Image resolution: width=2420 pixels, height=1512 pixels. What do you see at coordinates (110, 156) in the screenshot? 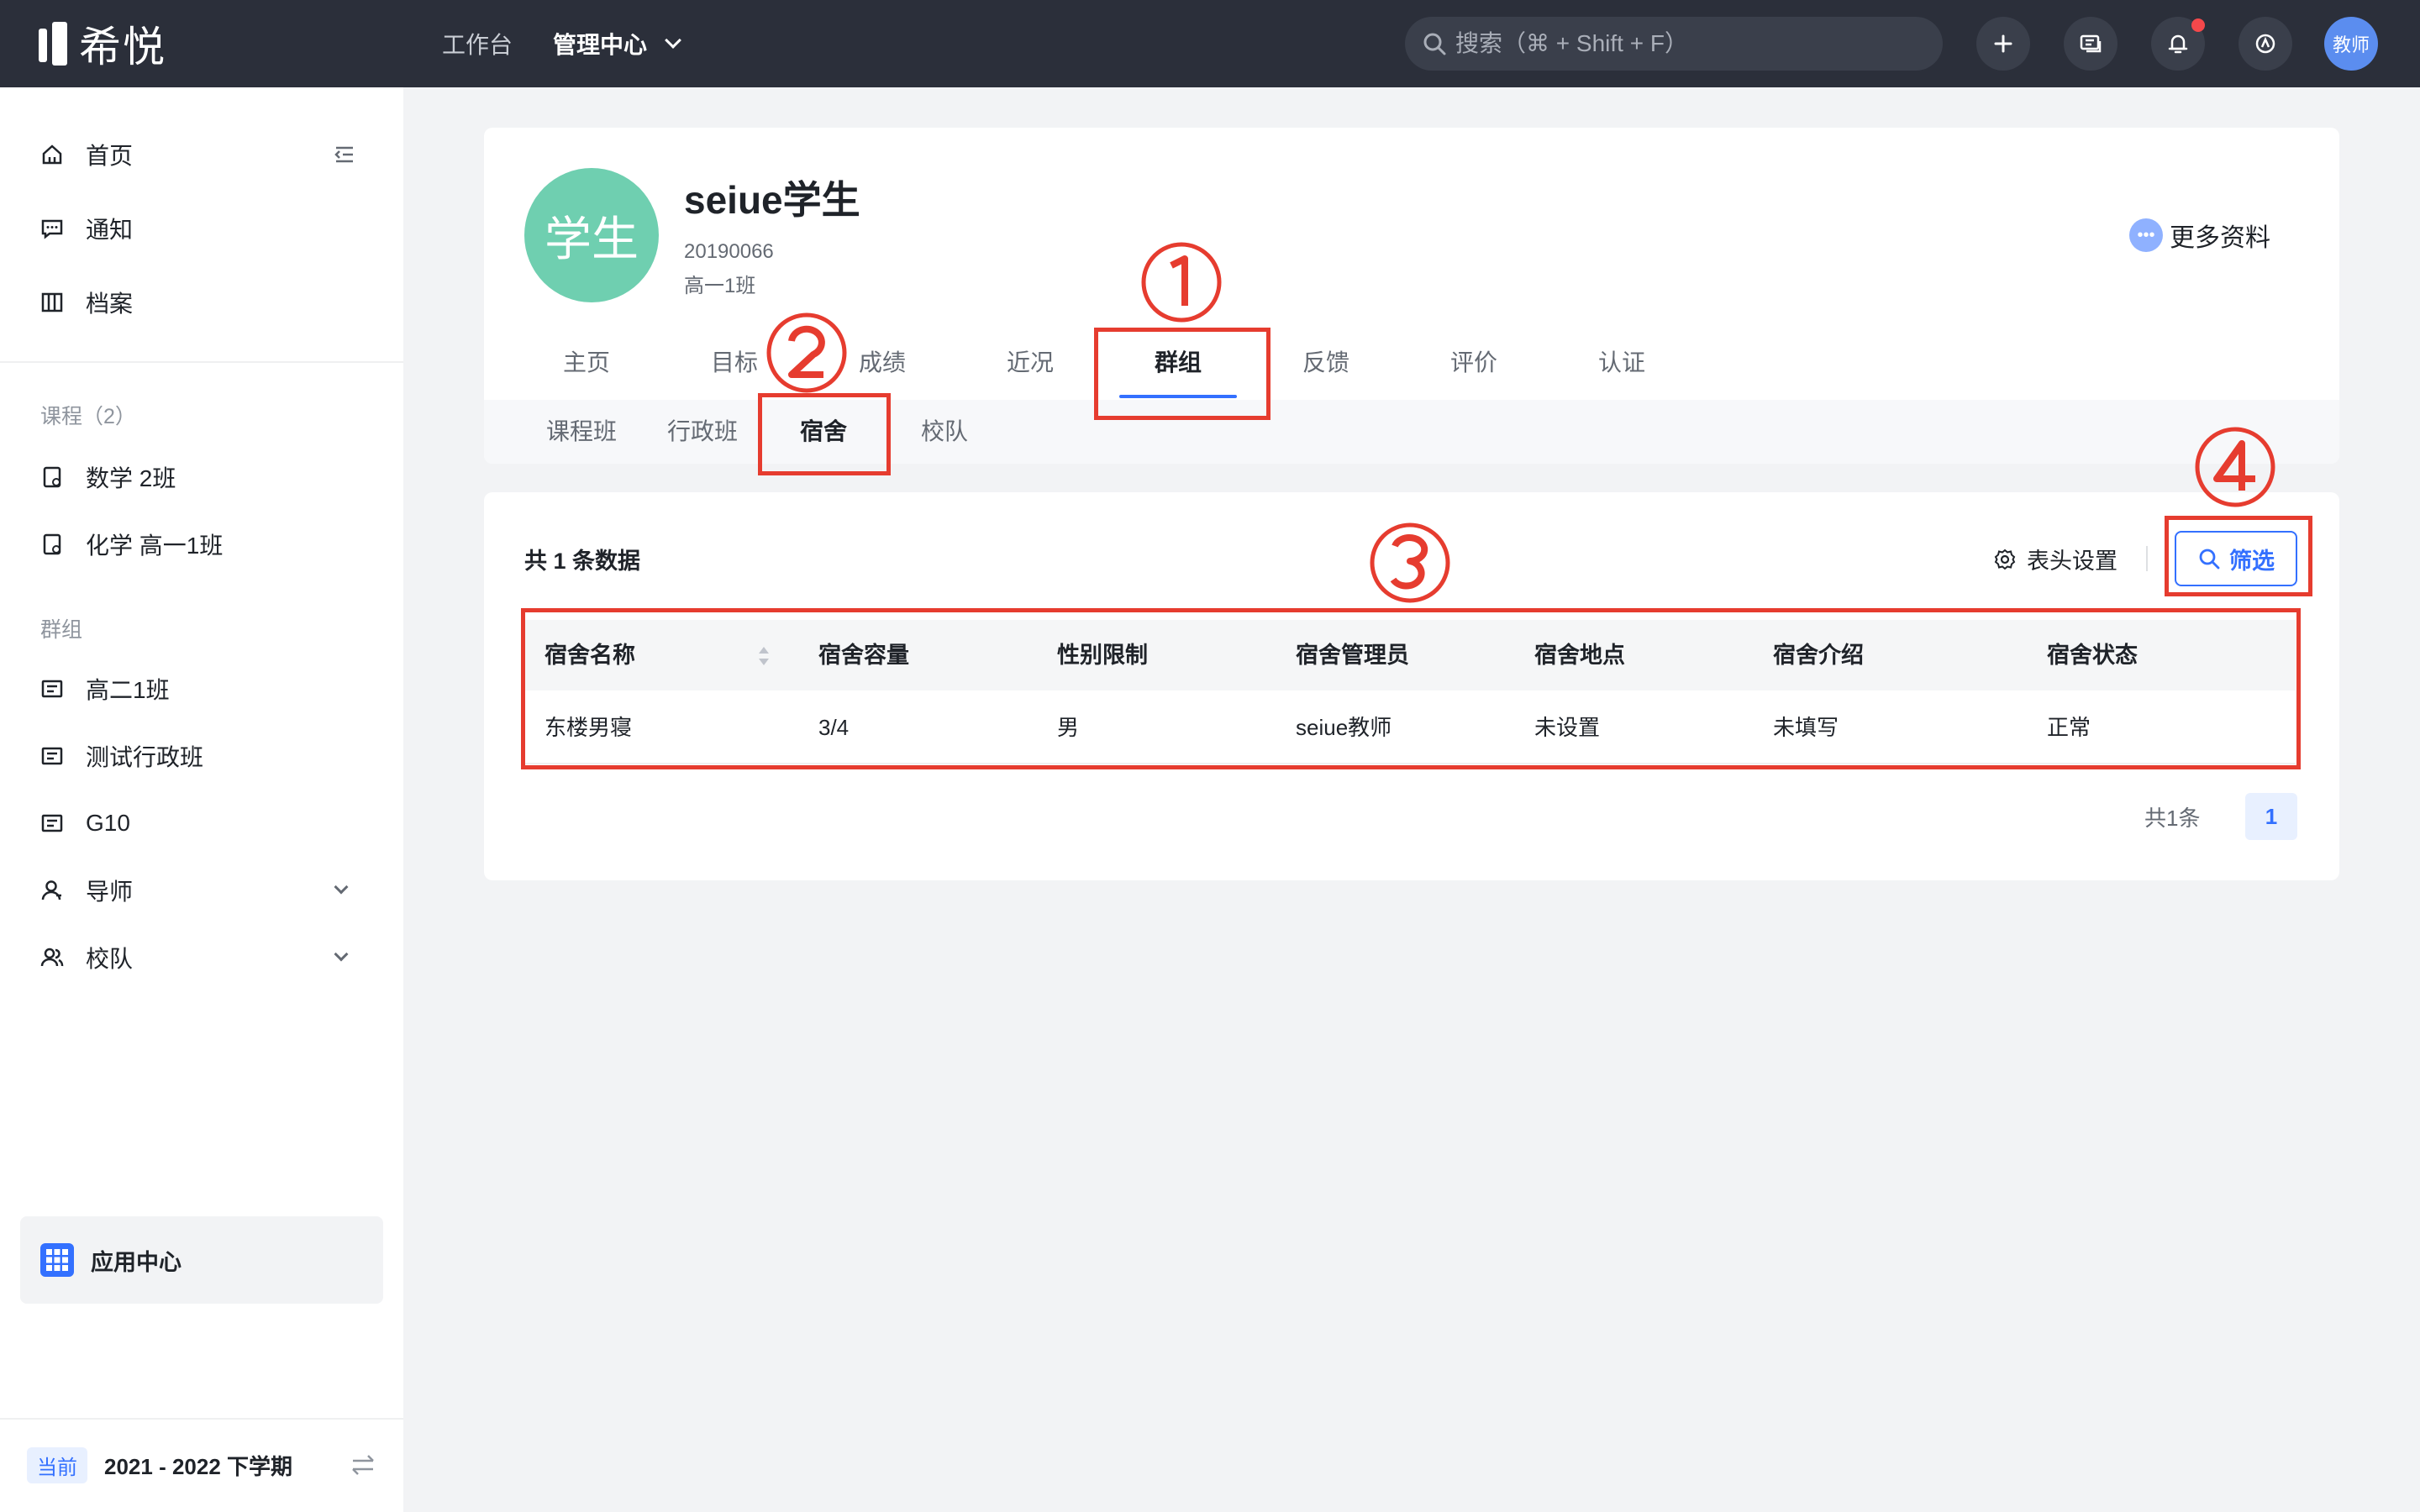
I see `sidebar-item-label: 首页` at bounding box center [110, 156].